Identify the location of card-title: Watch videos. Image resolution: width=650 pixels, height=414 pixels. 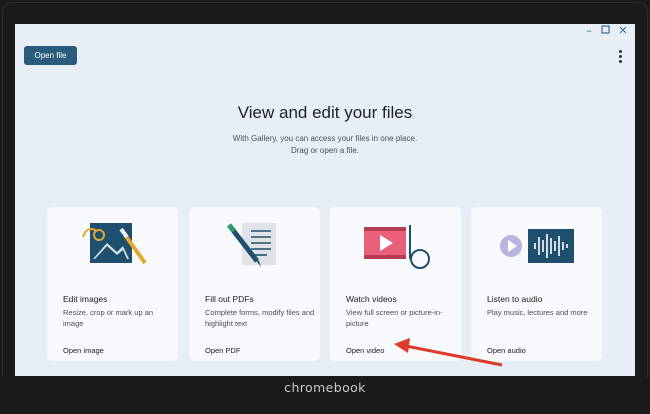
(371, 299).